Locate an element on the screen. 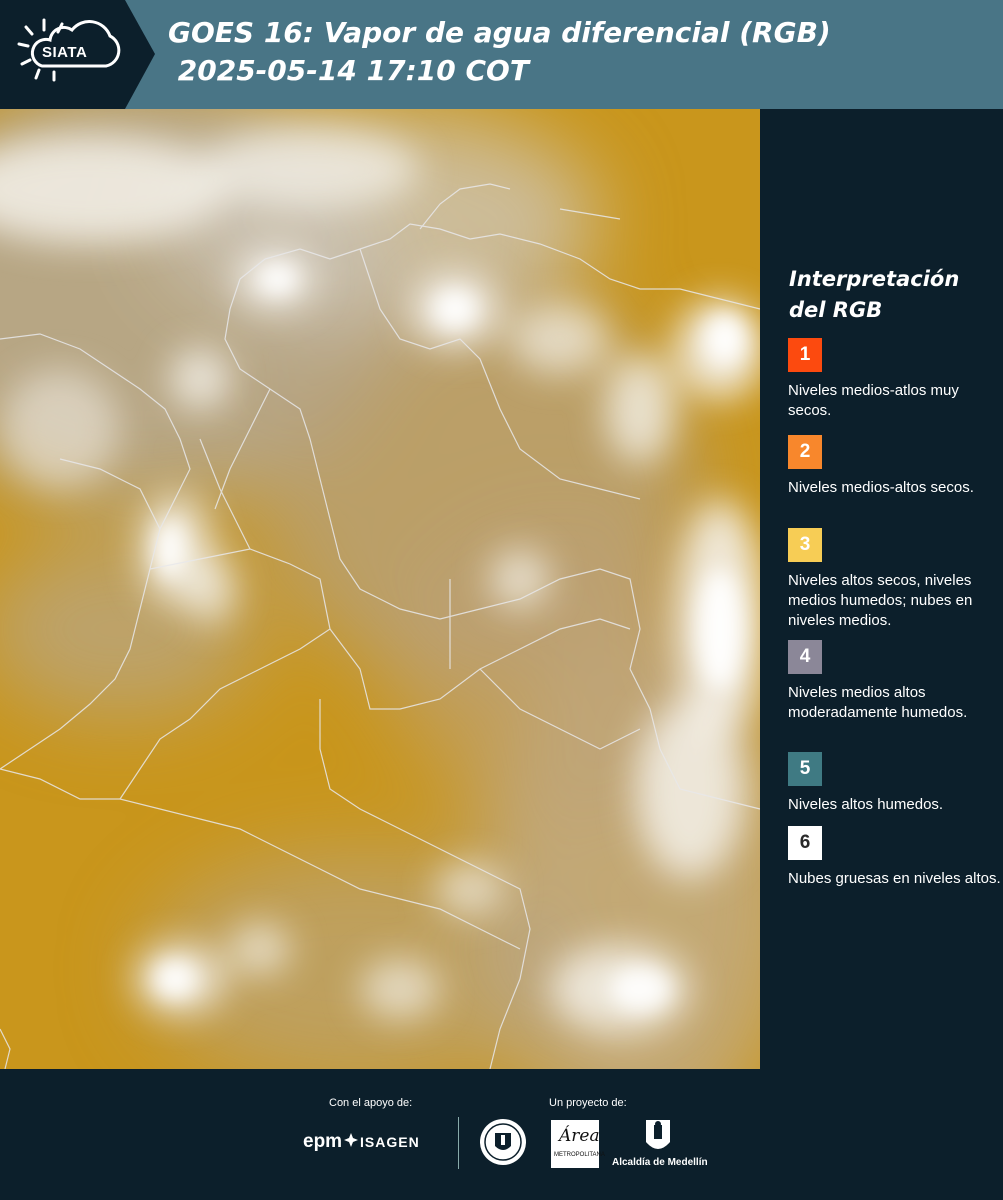 The image size is (1003, 1200). legend-item-2: 2 Niveles medios-altos secos. is located at coordinates (895, 466).